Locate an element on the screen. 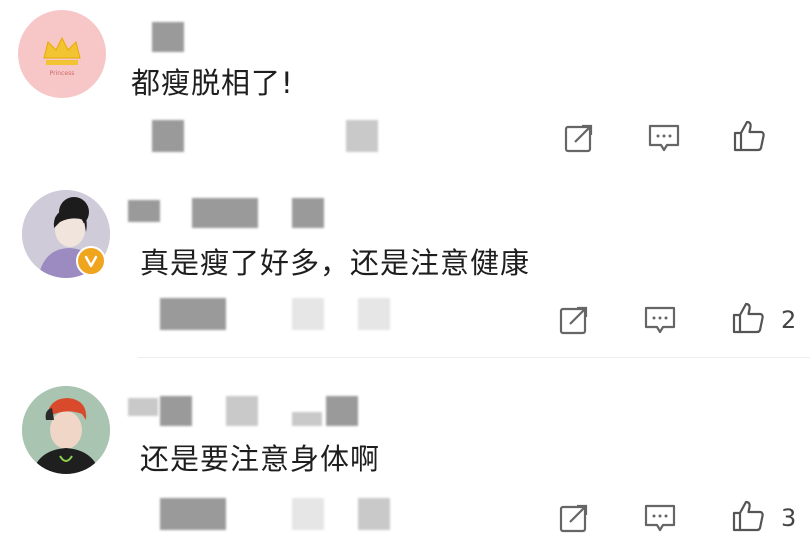 This screenshot has height=550, width=810. reply-blurred is located at coordinates (374, 514).